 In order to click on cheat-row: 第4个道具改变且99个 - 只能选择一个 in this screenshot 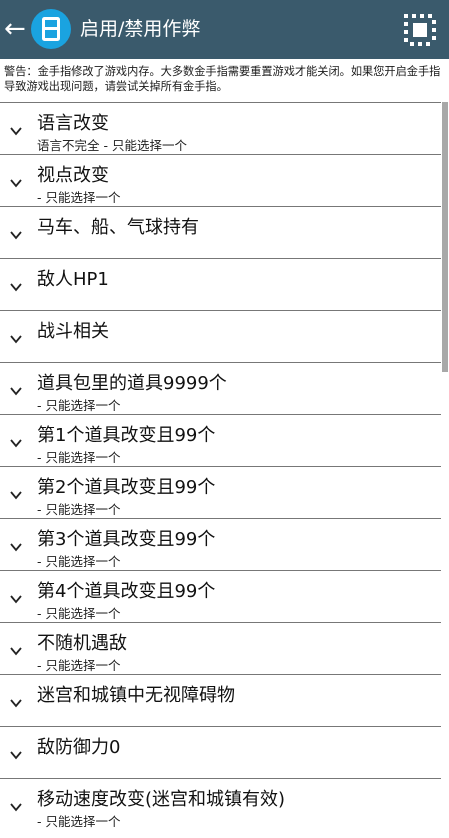, I will do `click(220, 596)`.